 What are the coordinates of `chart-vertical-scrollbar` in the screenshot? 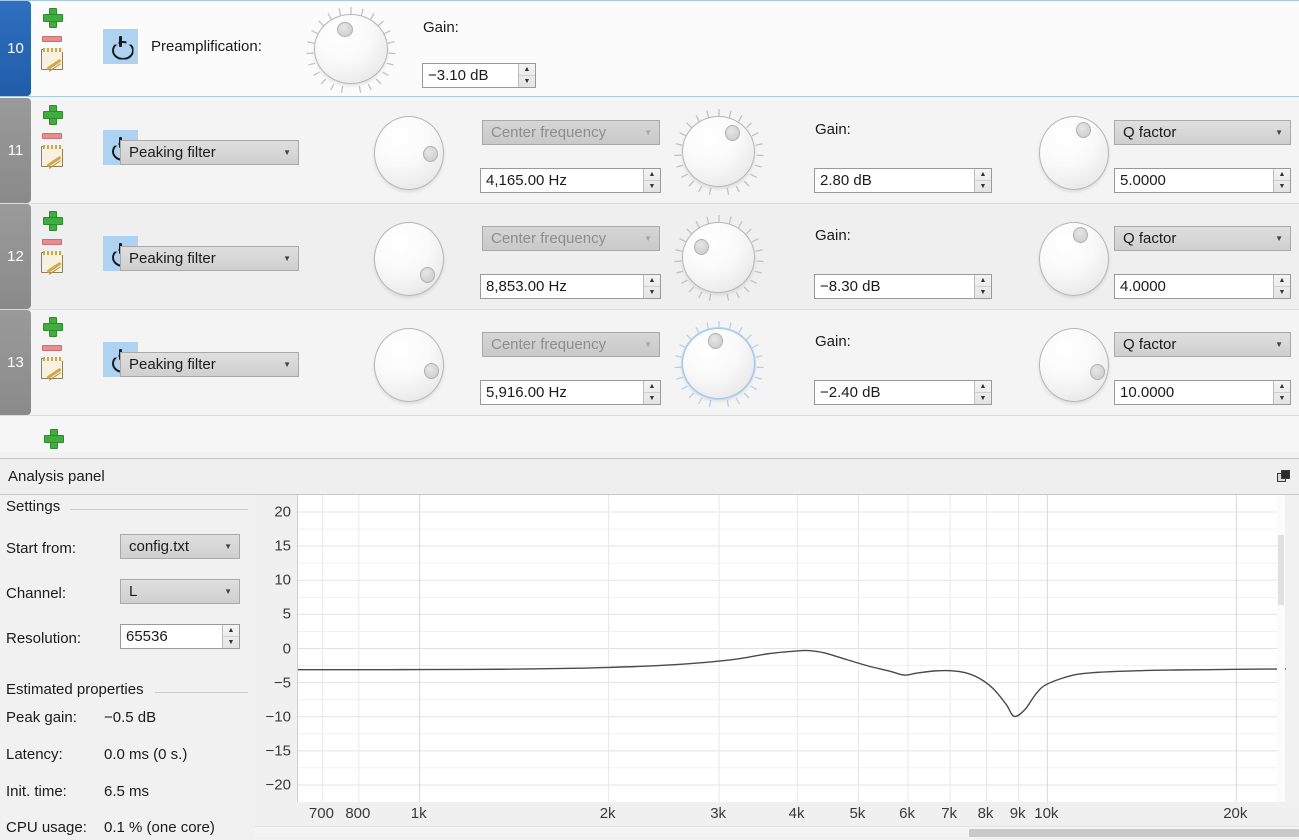 It's located at (1281, 648).